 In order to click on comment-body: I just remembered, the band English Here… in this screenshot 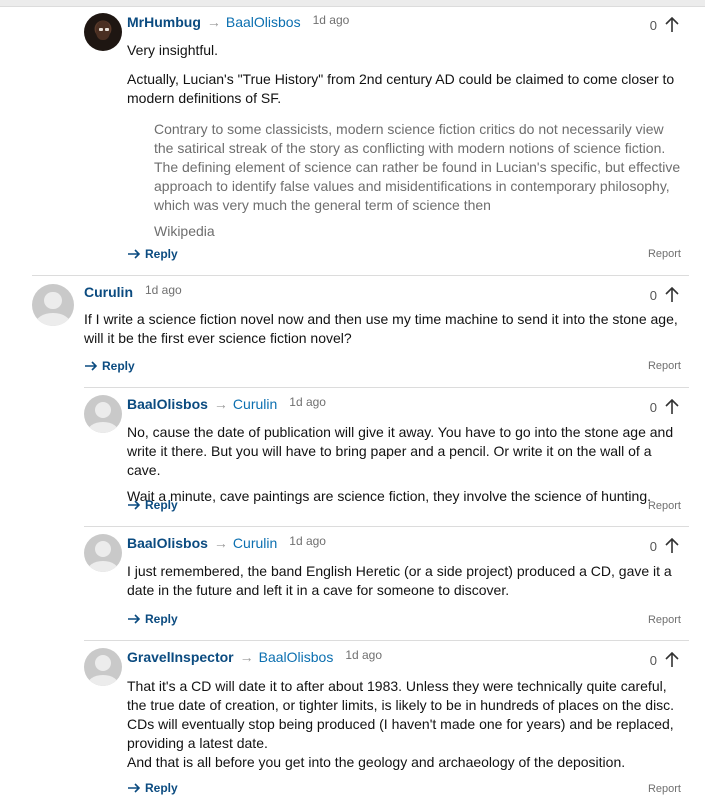, I will do `click(404, 584)`.